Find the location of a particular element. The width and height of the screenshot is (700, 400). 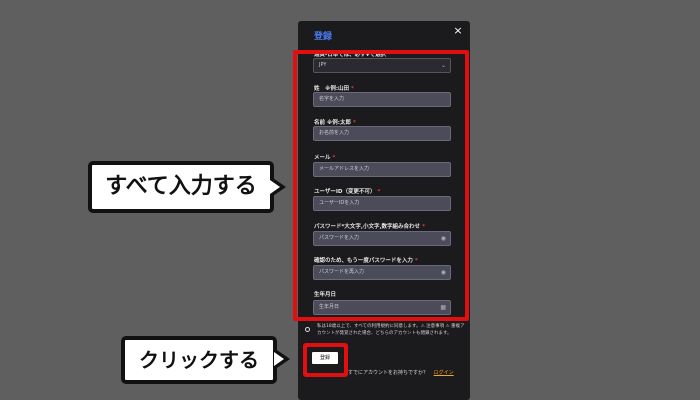

modal-title: 登録 is located at coordinates (323, 37).